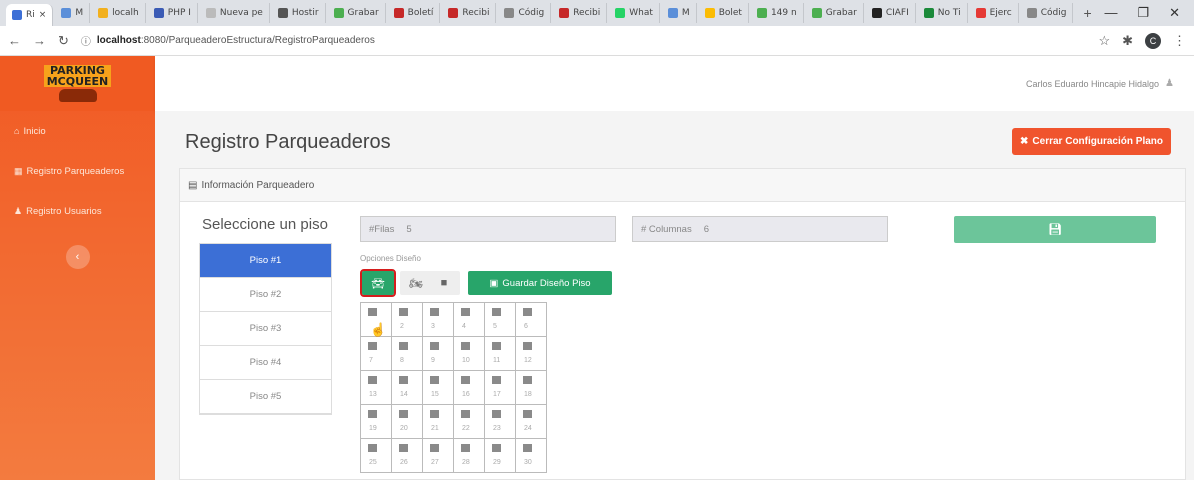 This screenshot has height=480, width=1194. I want to click on parking-cell: 28, so click(469, 456).